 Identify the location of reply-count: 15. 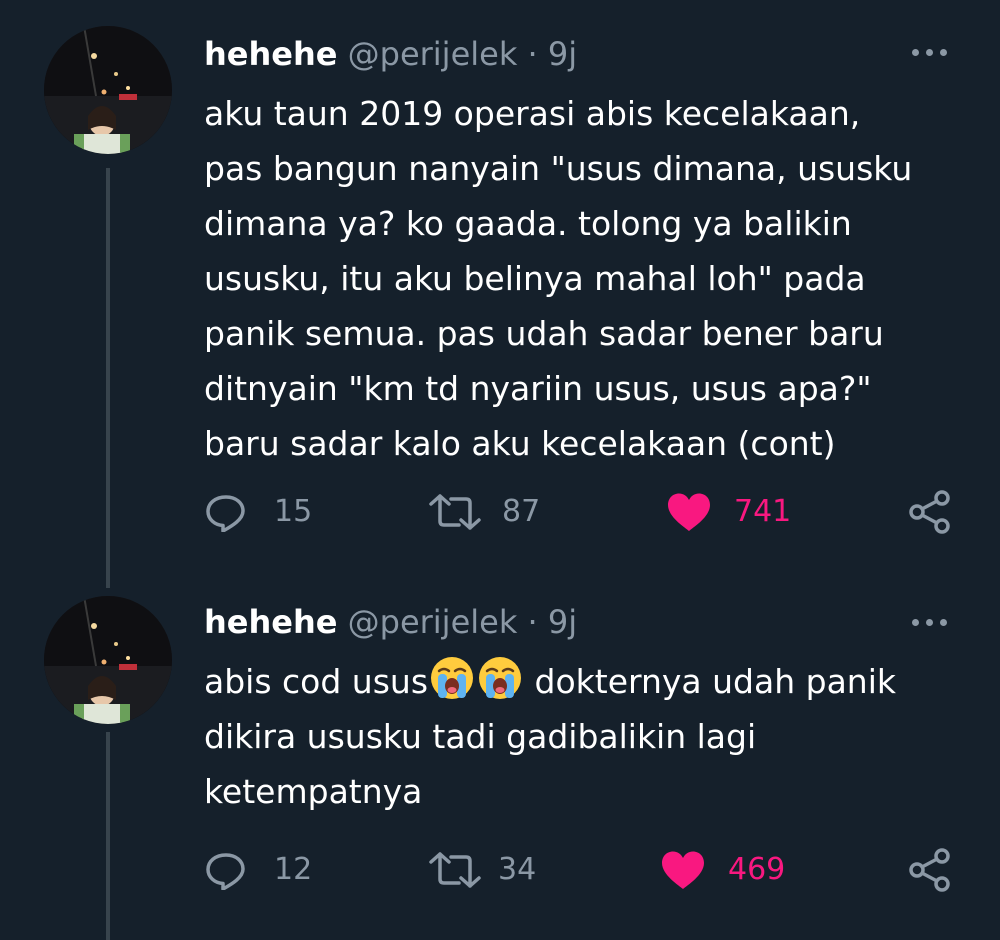
(293, 511).